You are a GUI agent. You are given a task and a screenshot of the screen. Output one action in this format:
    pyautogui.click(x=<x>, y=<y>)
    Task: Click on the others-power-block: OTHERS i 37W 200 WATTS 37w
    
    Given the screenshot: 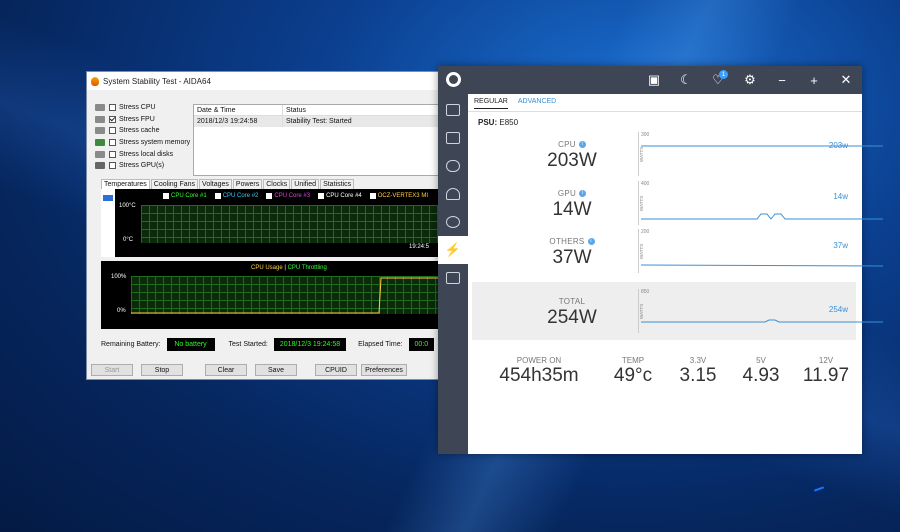 What is the action you would take?
    pyautogui.click(x=677, y=250)
    